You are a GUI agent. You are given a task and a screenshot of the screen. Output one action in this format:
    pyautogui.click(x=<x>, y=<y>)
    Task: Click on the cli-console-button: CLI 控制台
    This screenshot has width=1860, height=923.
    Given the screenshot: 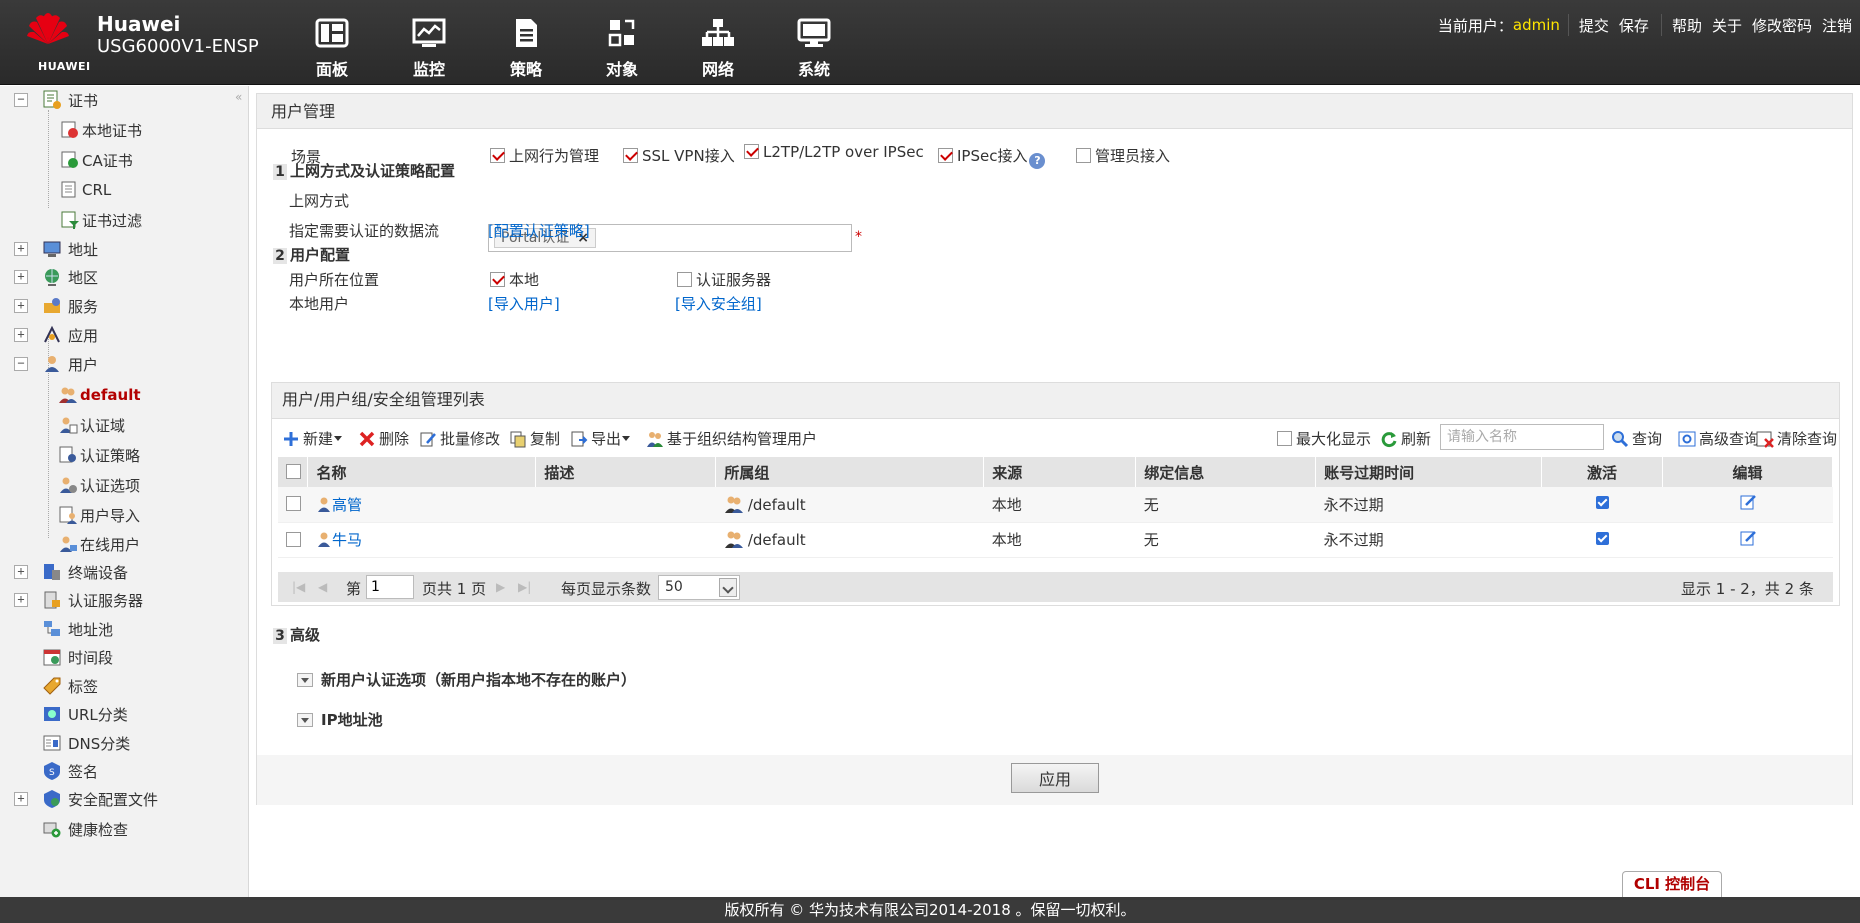 What is the action you would take?
    pyautogui.click(x=1672, y=884)
    